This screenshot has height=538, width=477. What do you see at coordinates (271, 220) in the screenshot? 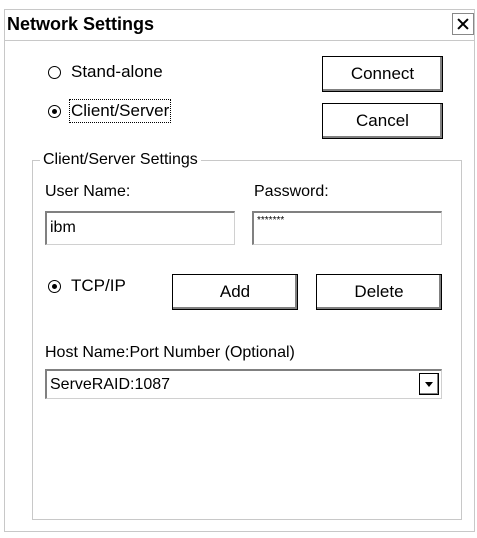
I see `password-value: *******` at bounding box center [271, 220].